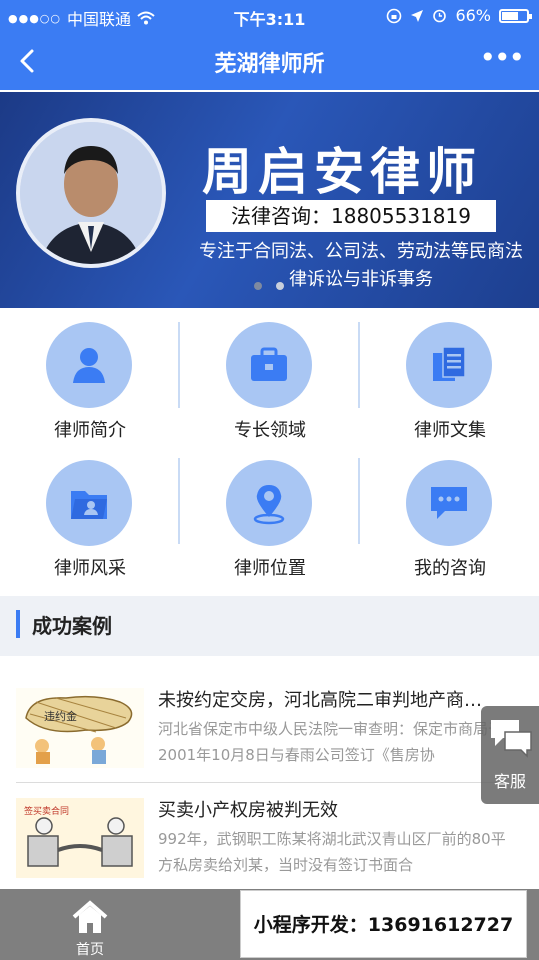 The image size is (539, 960). I want to click on menu-item-my-consultation: 我的咨询, so click(449, 520).